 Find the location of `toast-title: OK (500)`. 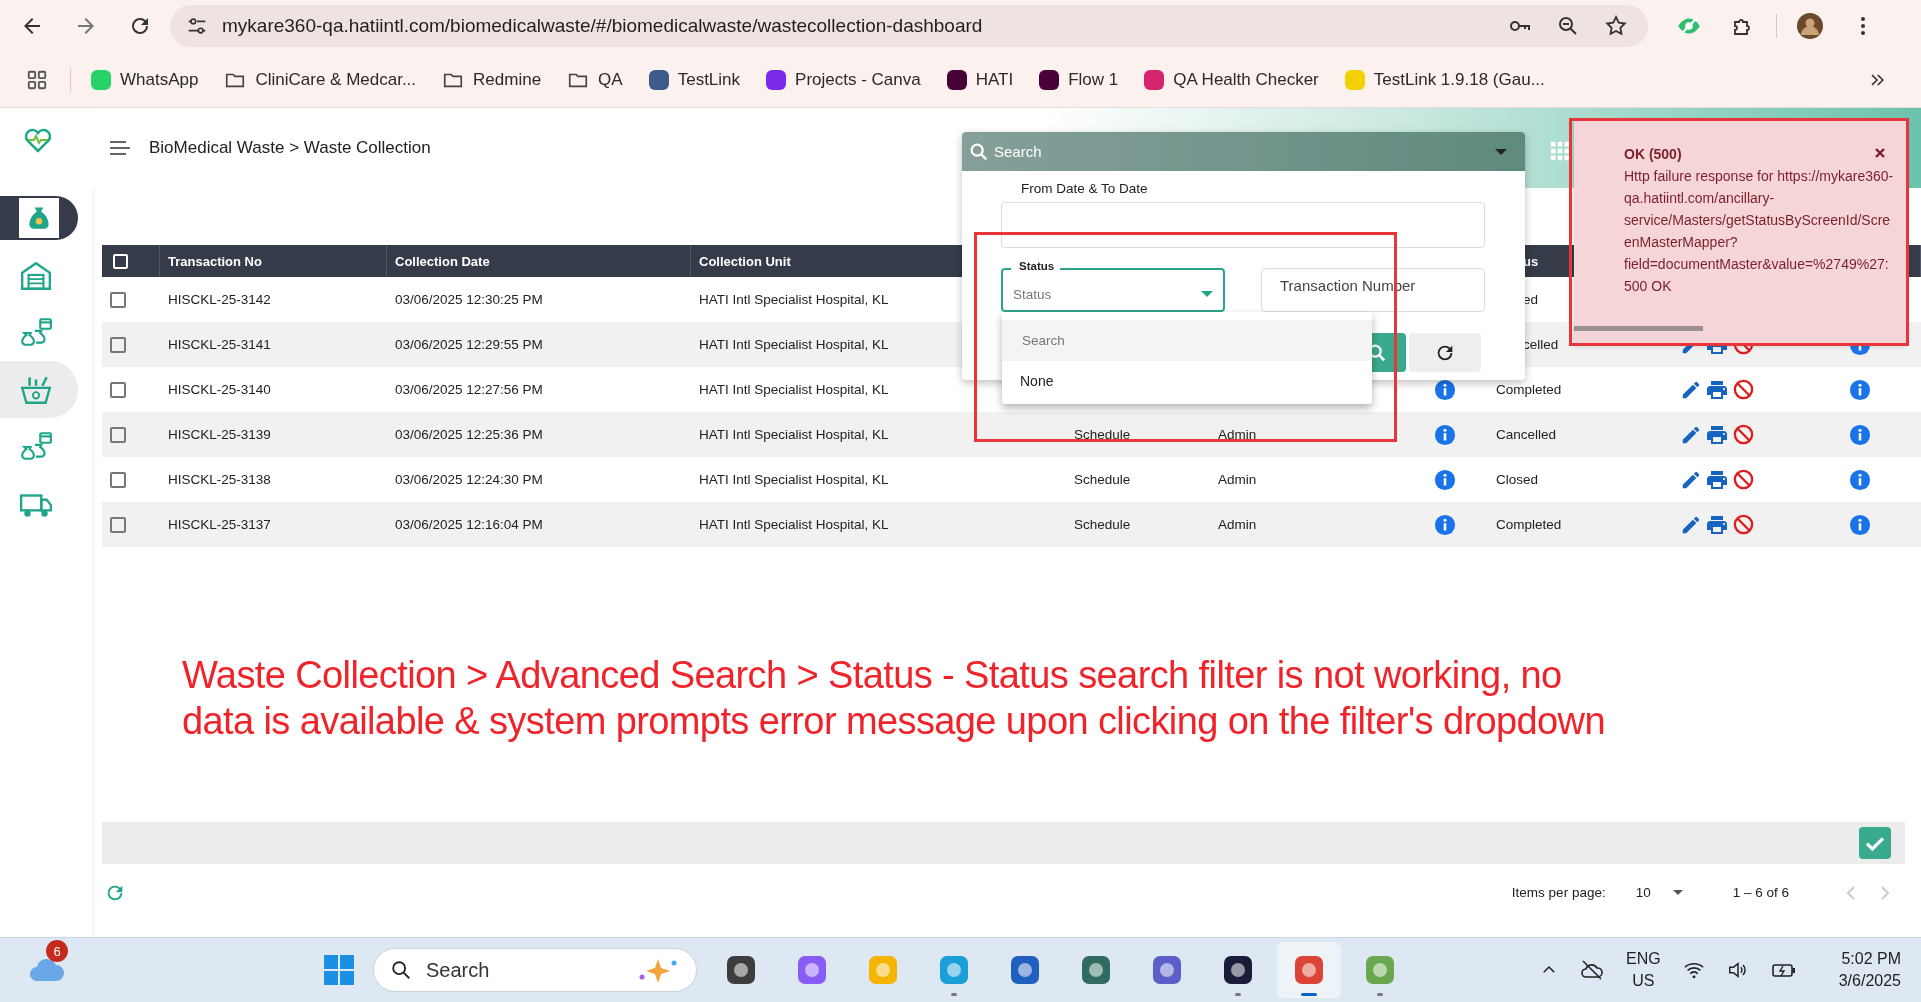

toast-title: OK (500) is located at coordinates (1653, 154).